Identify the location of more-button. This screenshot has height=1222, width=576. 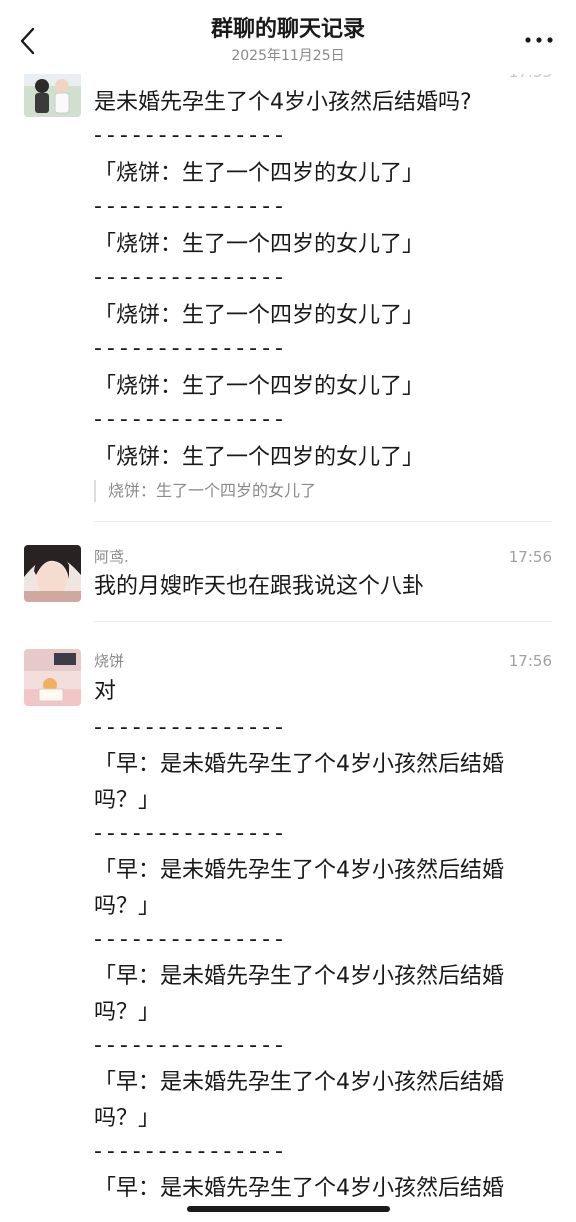
(539, 40).